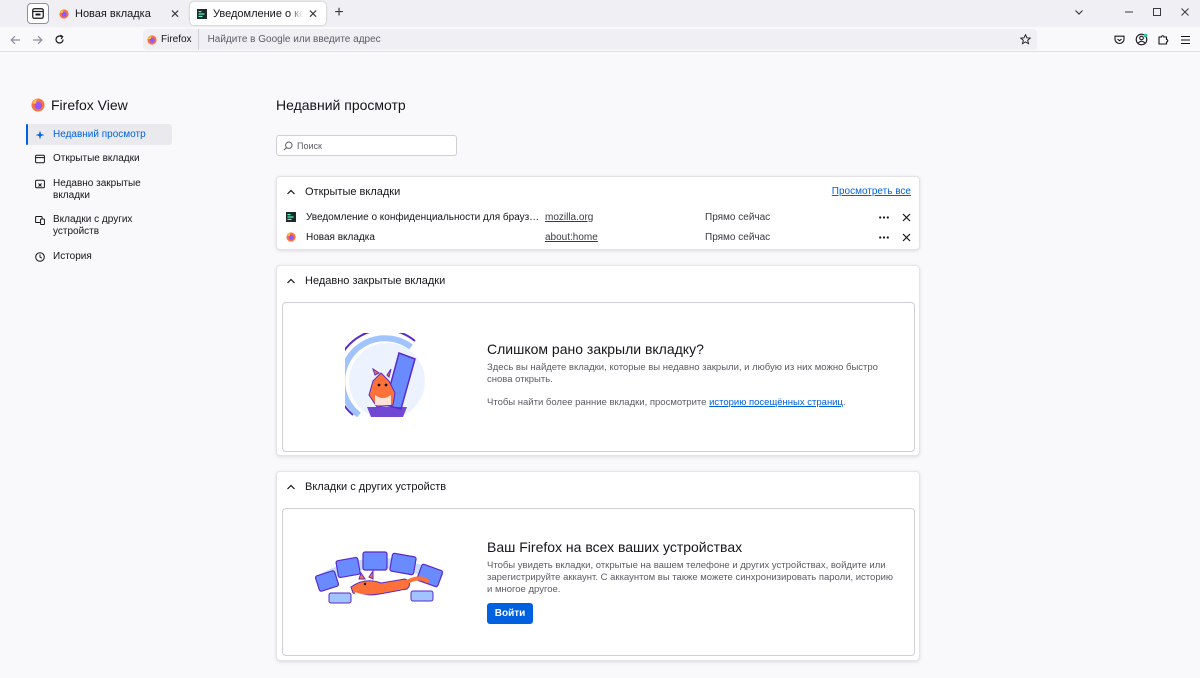 This screenshot has width=1200, height=678. Describe the element at coordinates (1185, 13) in the screenshot. I see `close-window-icon` at that location.